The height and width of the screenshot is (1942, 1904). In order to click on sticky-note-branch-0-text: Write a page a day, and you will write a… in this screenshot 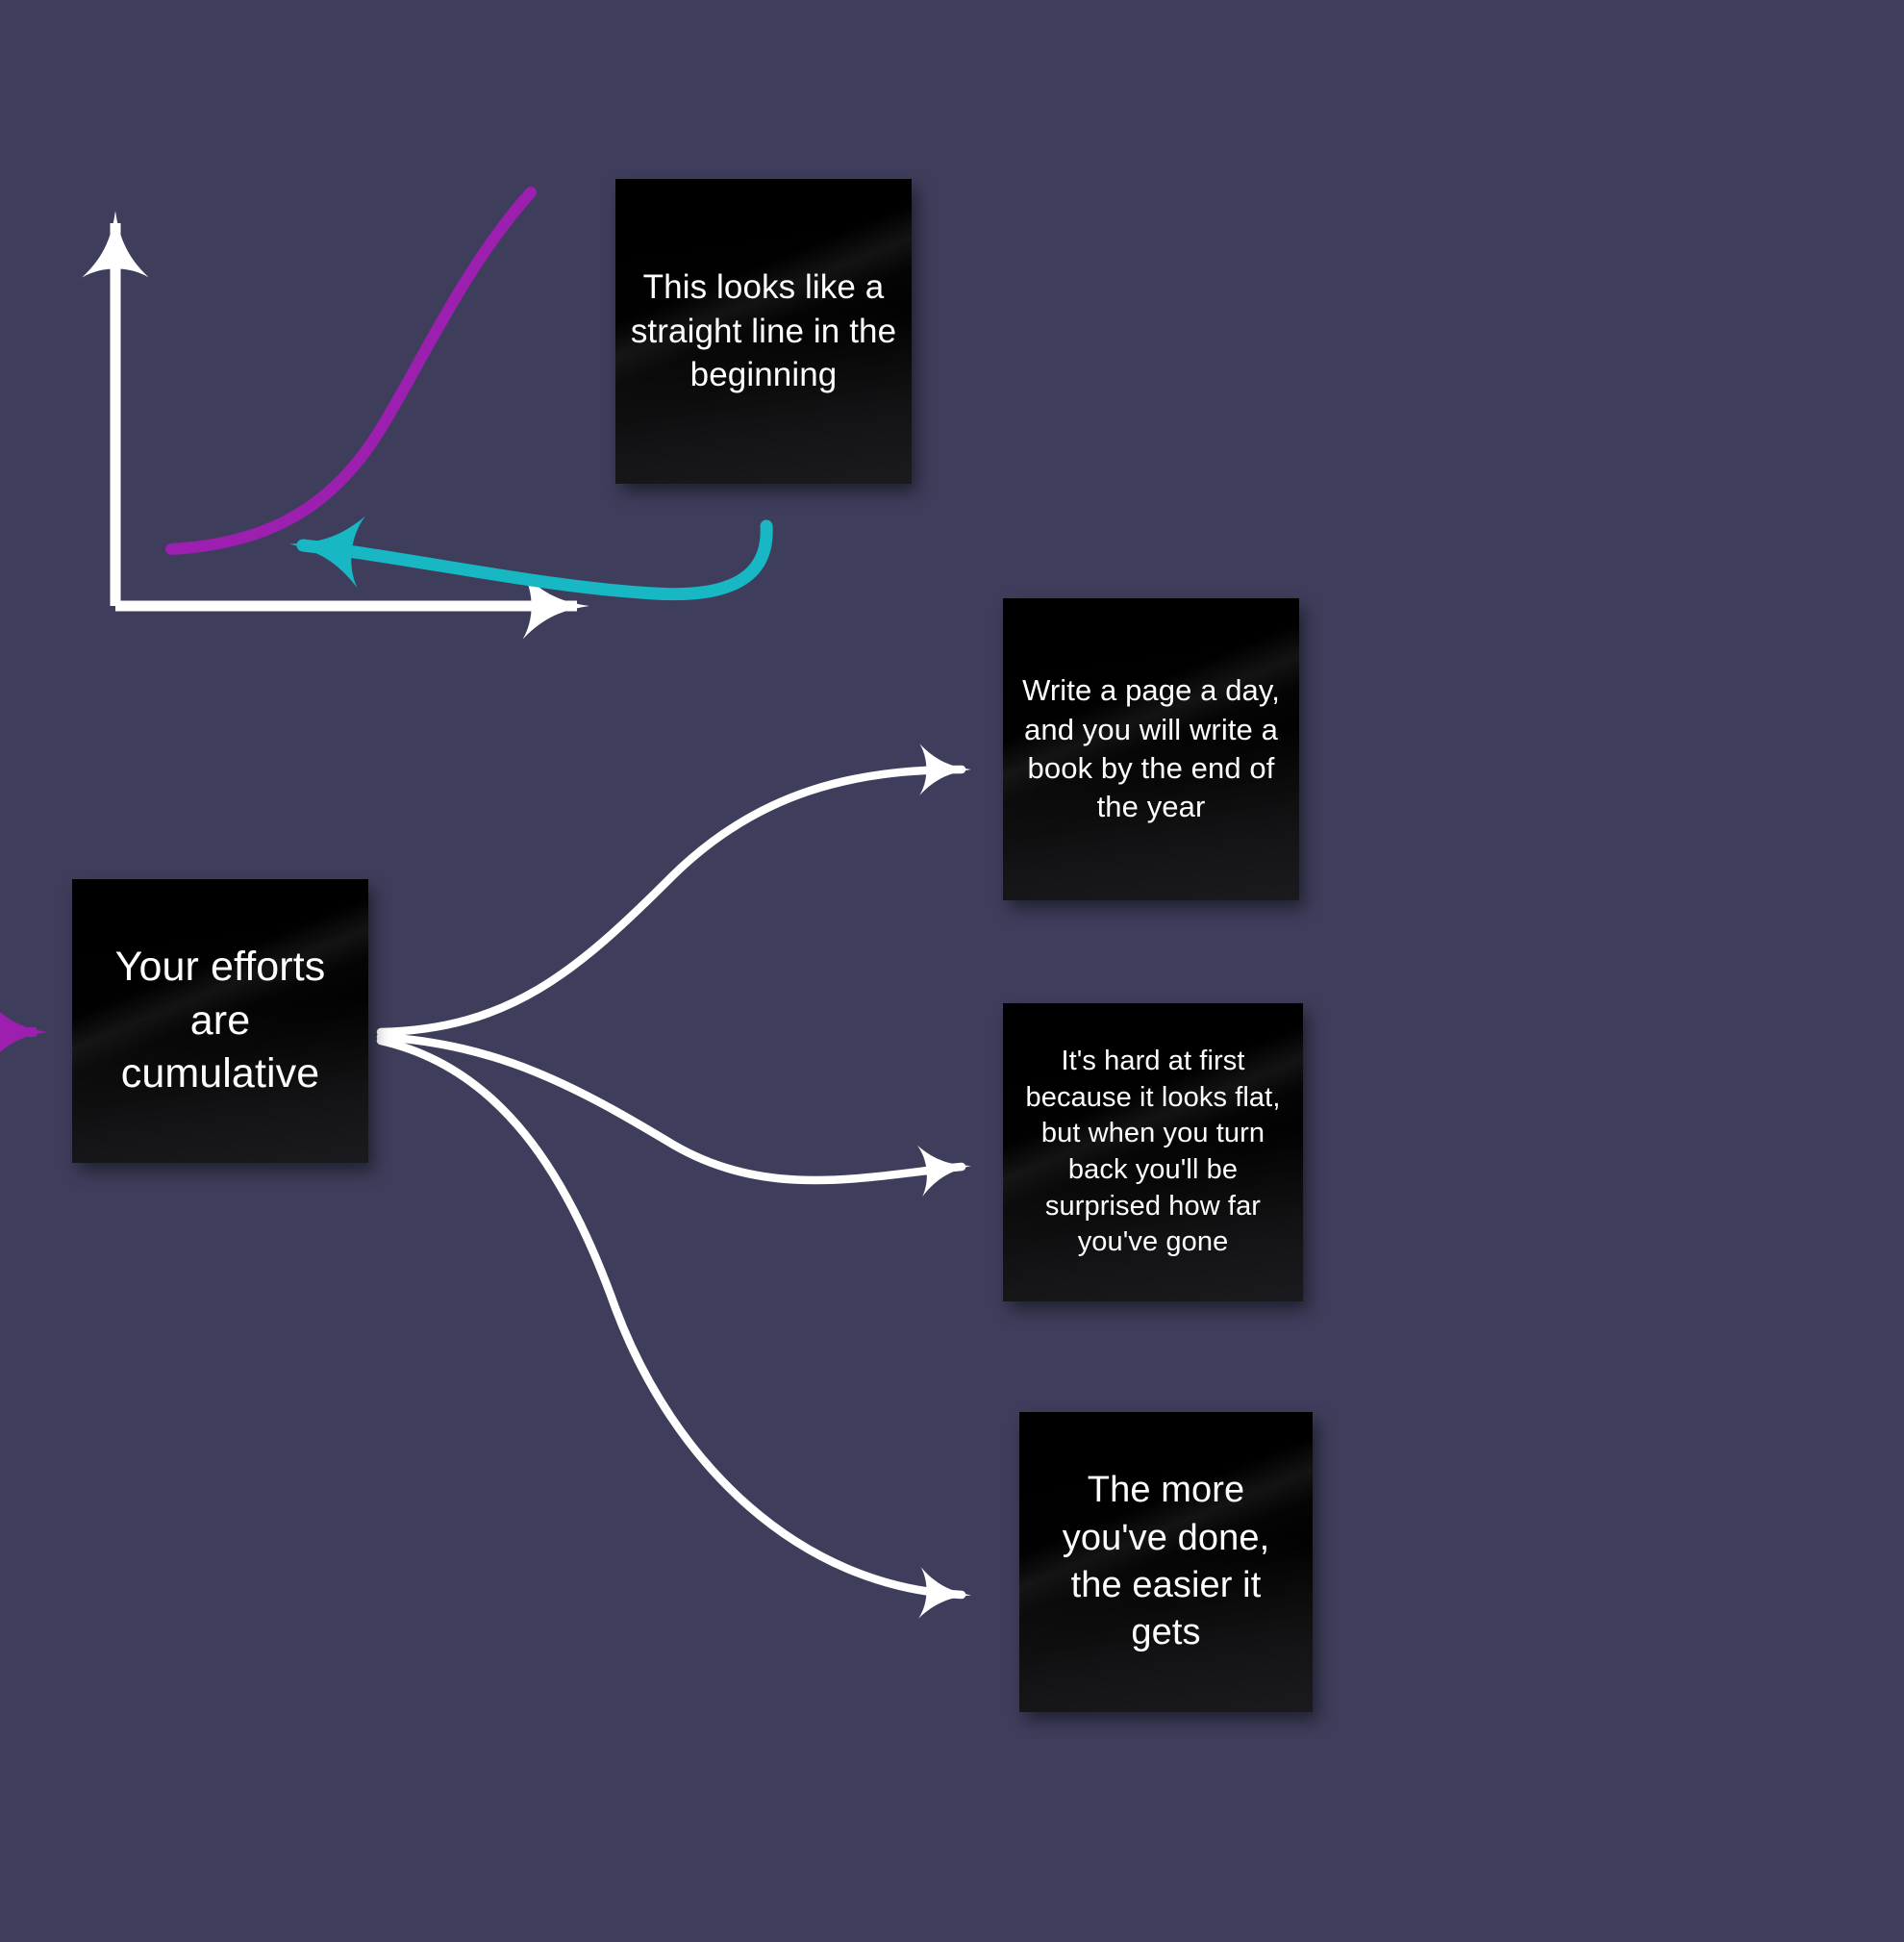, I will do `click(1151, 748)`.